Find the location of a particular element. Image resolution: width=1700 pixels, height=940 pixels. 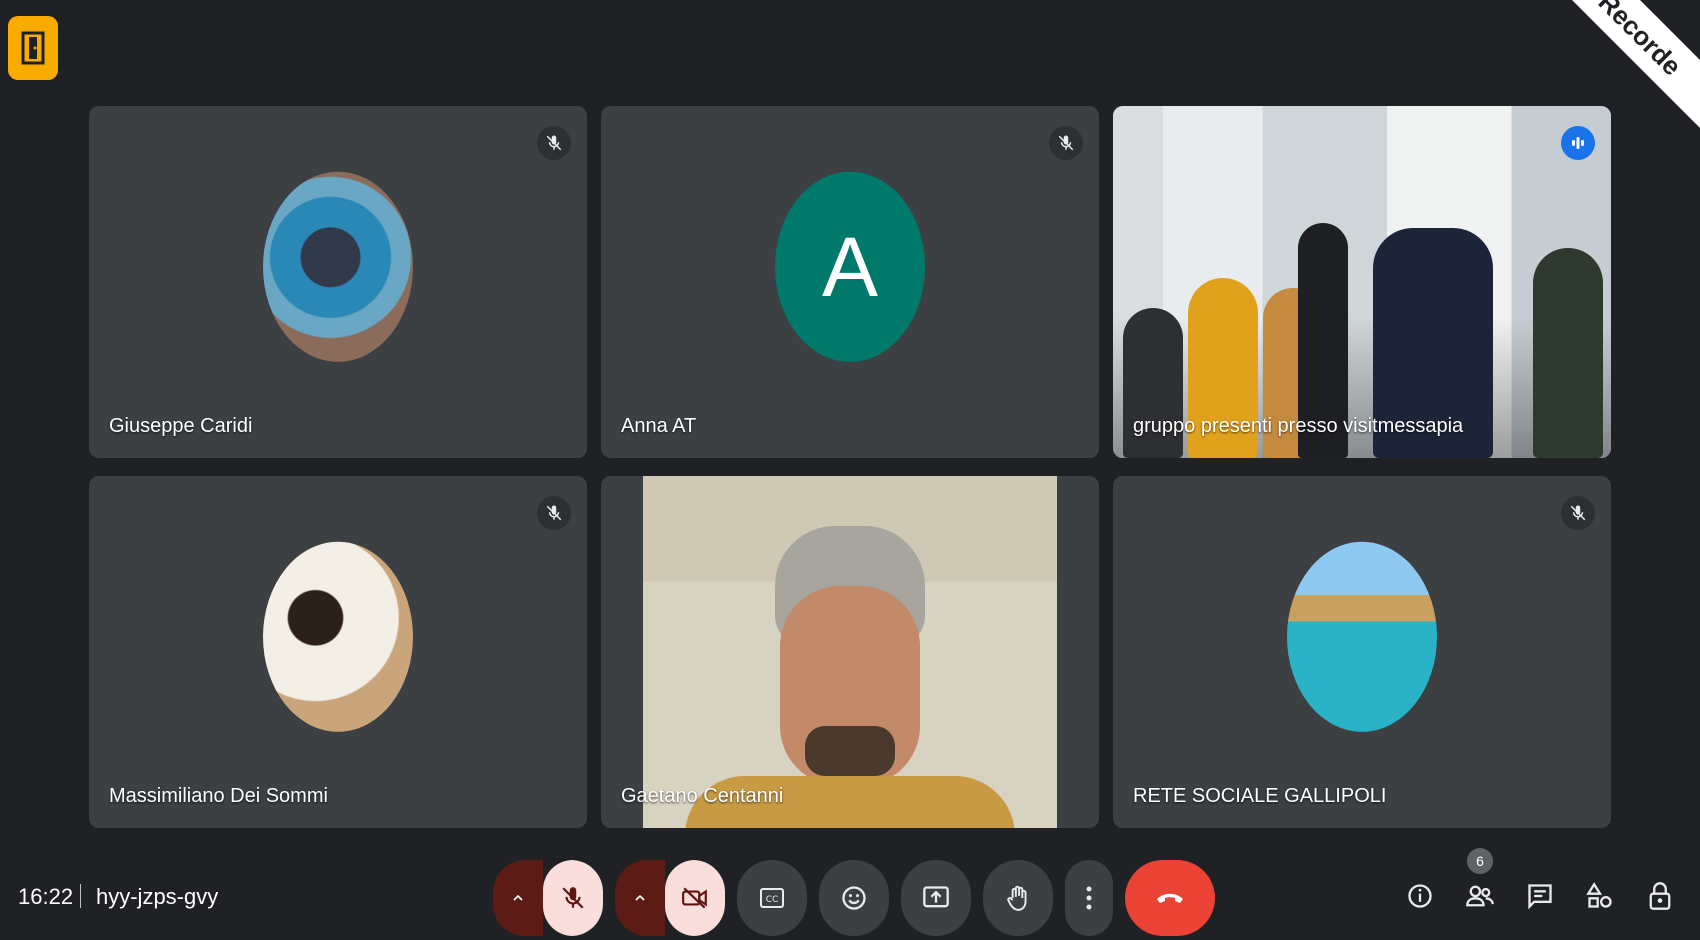

divider is located at coordinates (80, 896).